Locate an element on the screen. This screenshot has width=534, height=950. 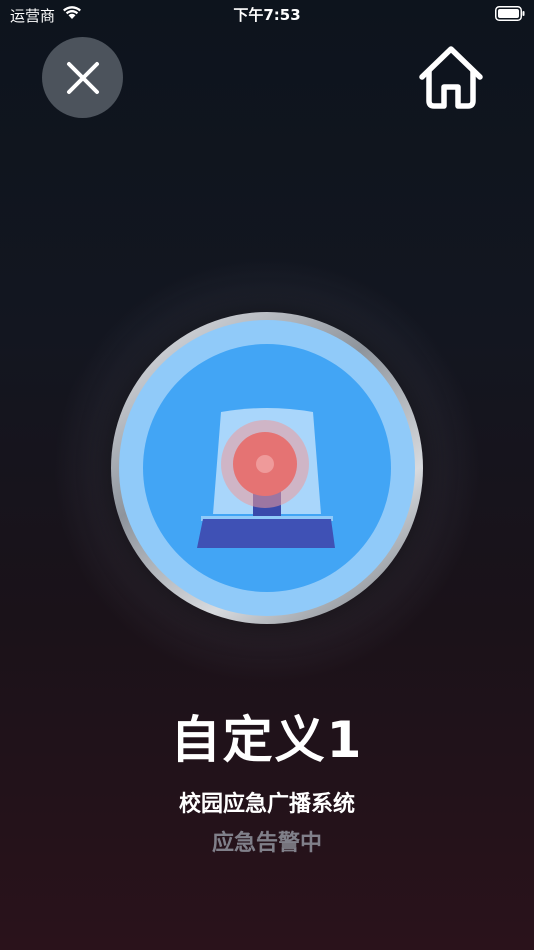
alarm-inner-disc is located at coordinates (267, 468).